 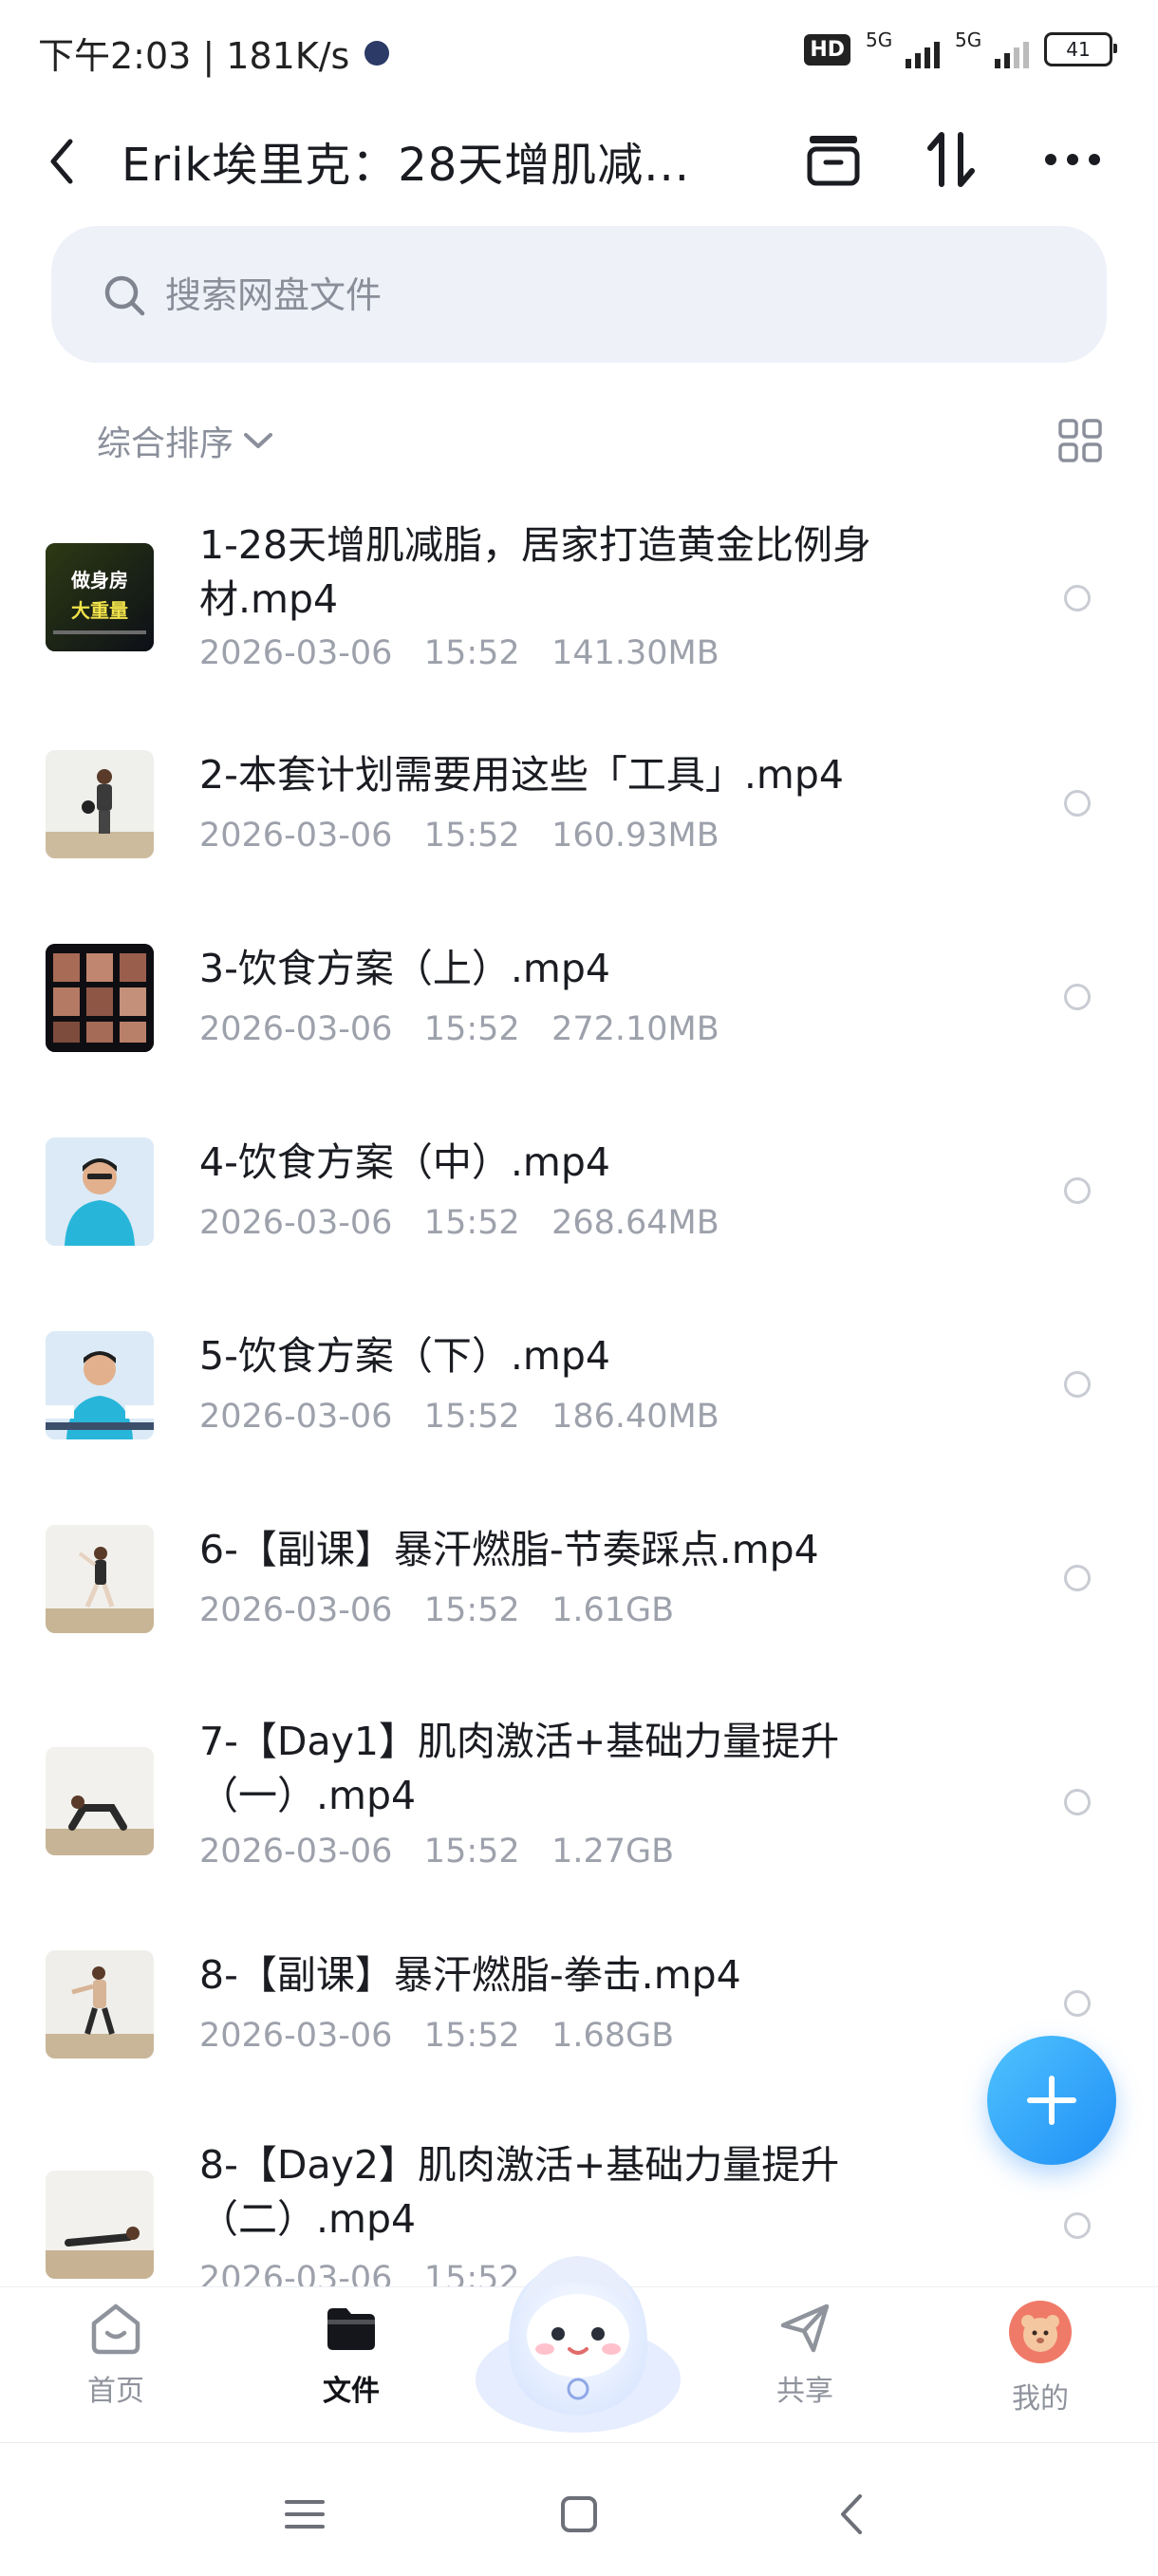 I want to click on file-name: 4-饮食方案（中）.mp4, so click(x=404, y=1162).